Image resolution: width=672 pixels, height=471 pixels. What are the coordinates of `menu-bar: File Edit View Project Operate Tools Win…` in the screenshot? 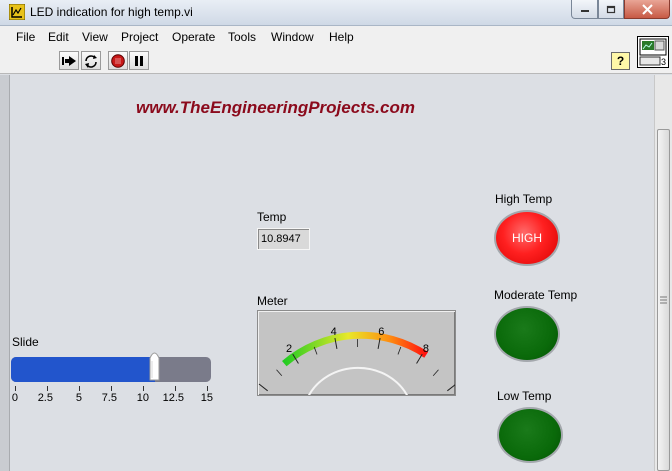 It's located at (336, 37).